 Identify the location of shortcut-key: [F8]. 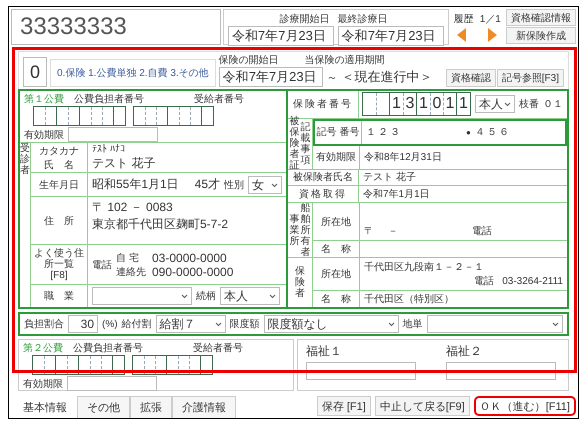
(59, 275).